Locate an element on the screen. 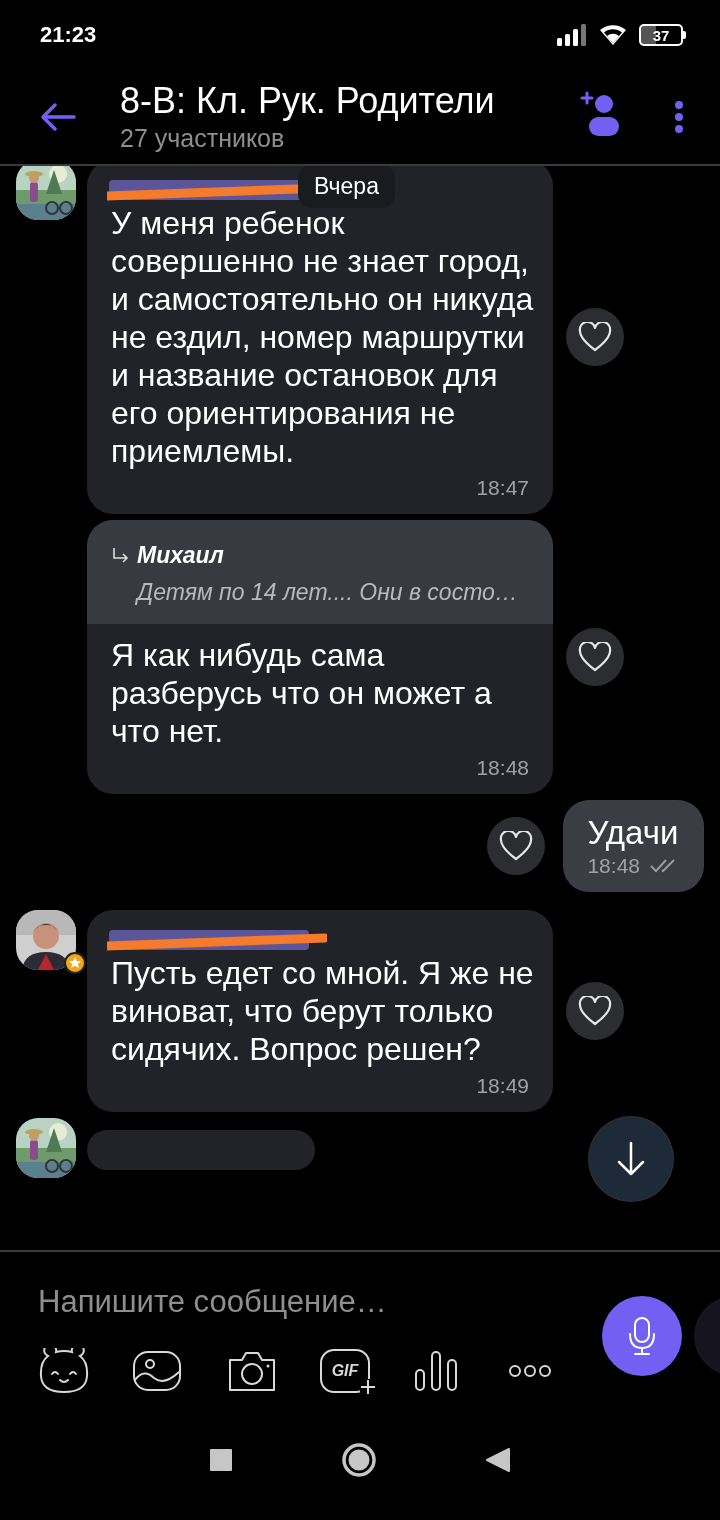  quoted-author: Михаил is located at coordinates (180, 555).